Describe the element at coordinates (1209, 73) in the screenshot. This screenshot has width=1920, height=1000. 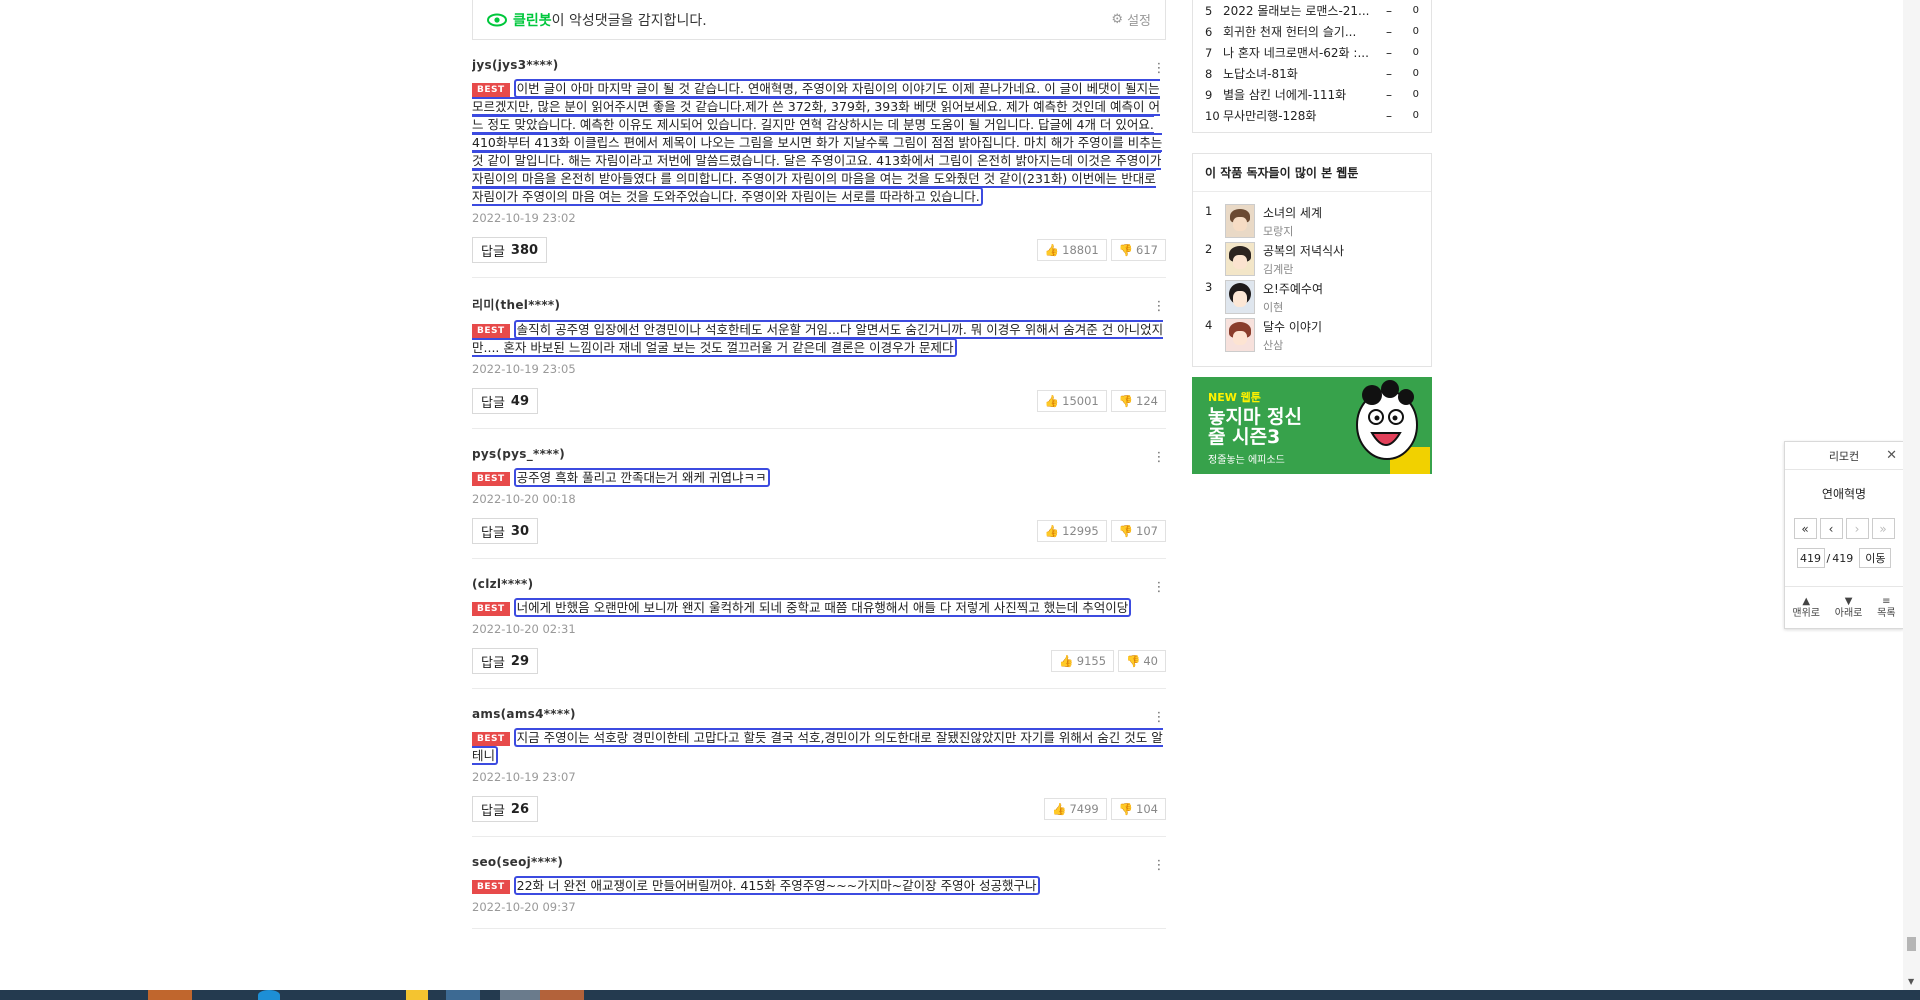
I see `rank-number: 8` at that location.